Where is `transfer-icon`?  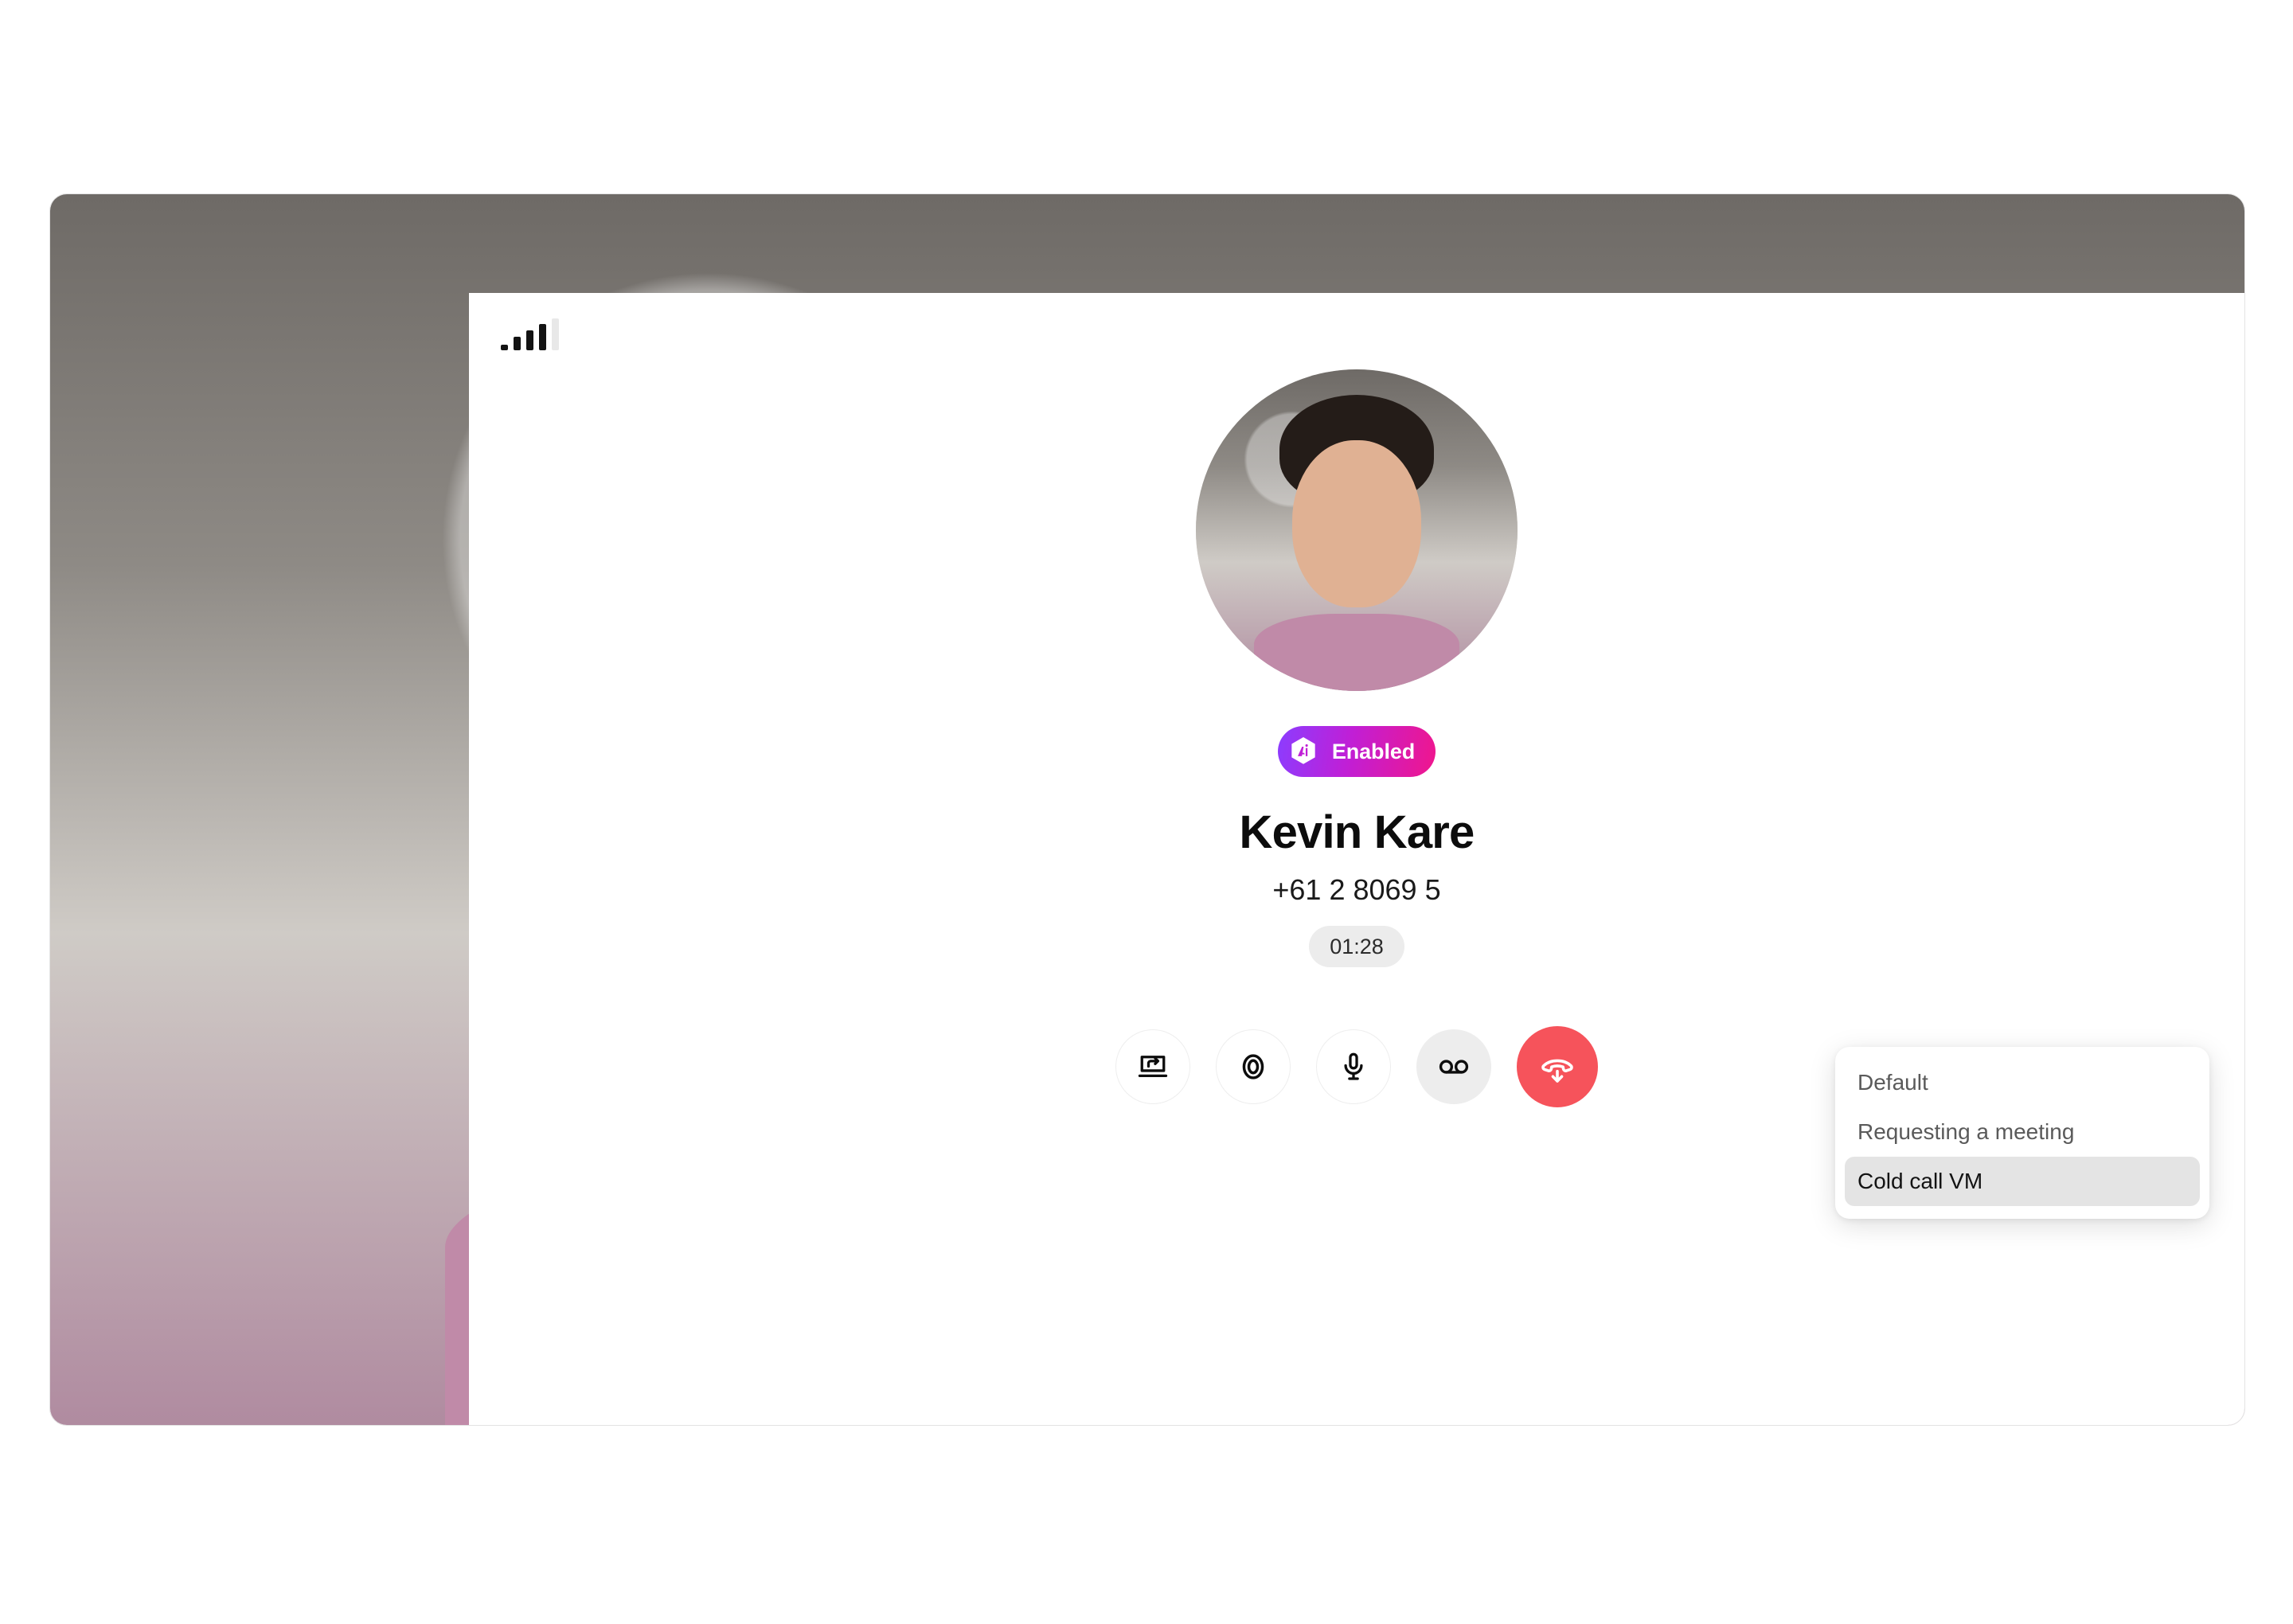 transfer-icon is located at coordinates (1153, 1067).